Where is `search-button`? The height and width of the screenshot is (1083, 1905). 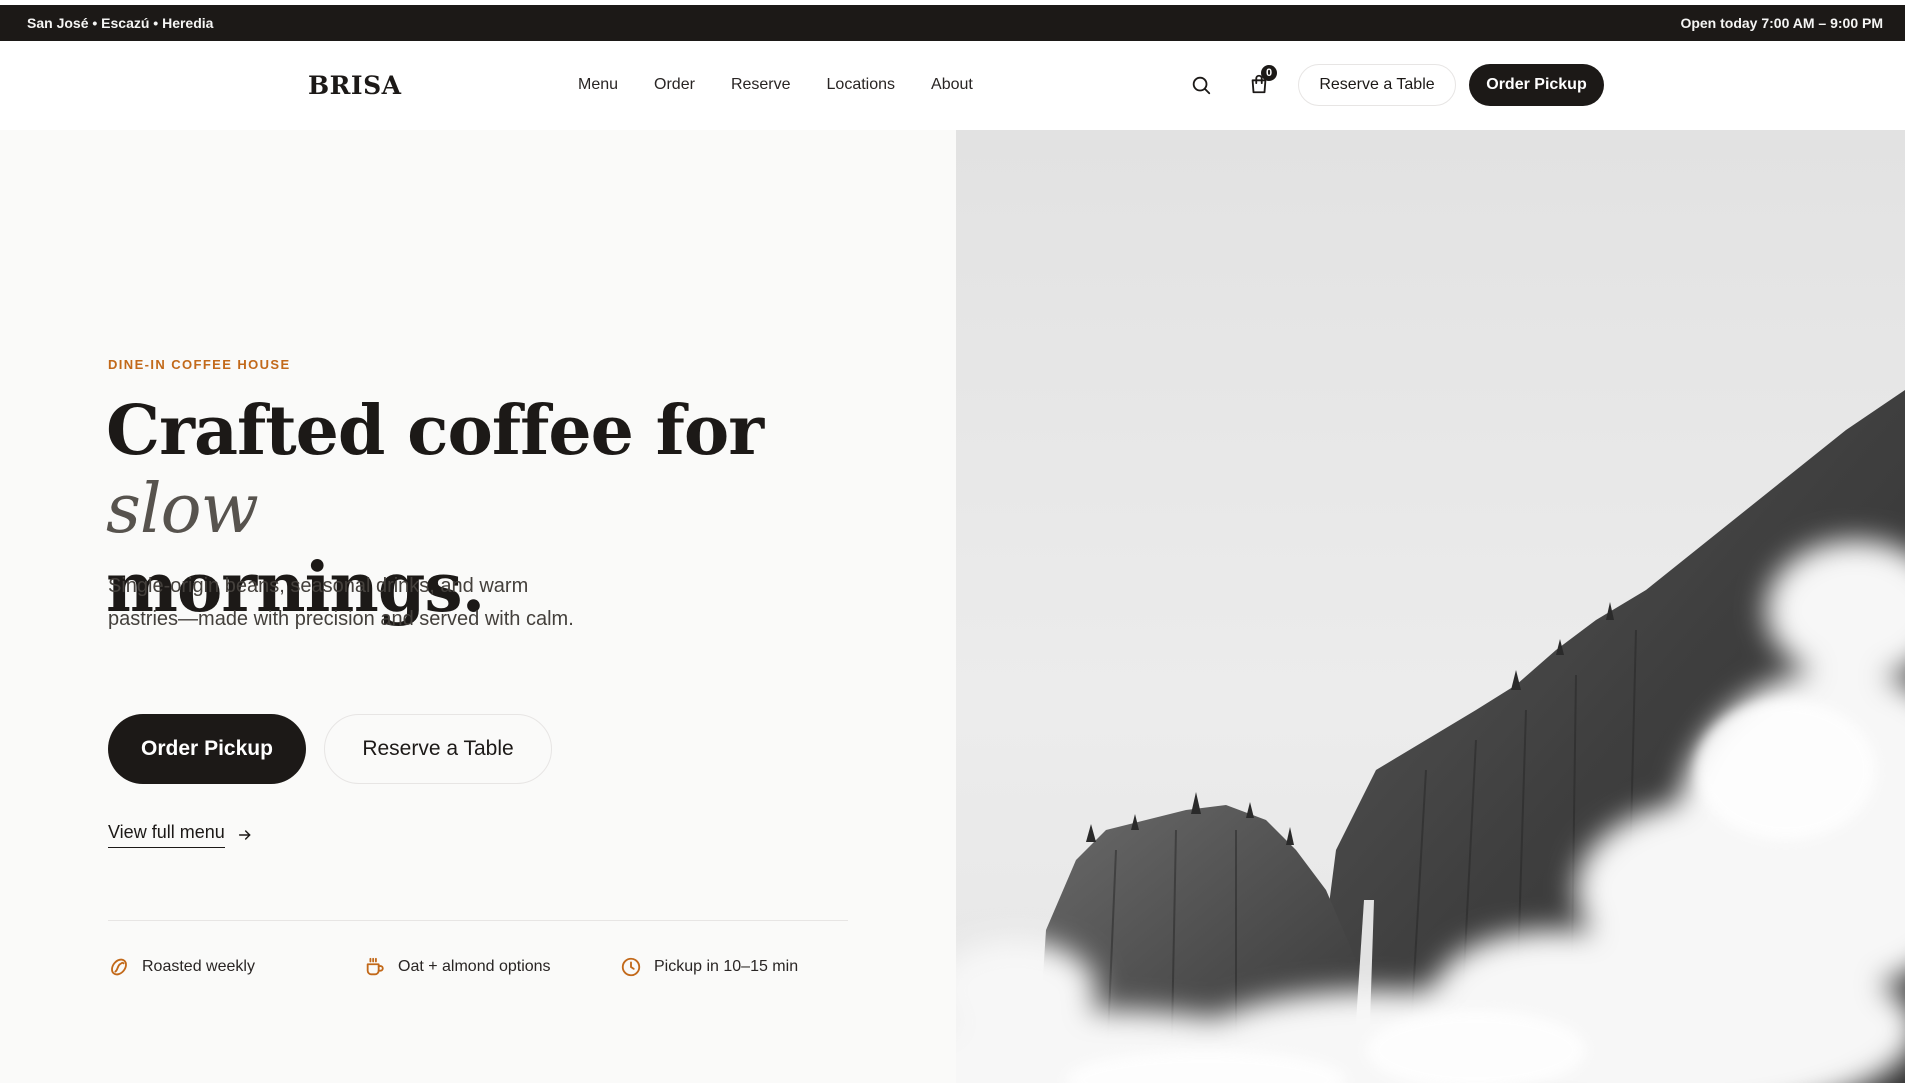
search-button is located at coordinates (1201, 85).